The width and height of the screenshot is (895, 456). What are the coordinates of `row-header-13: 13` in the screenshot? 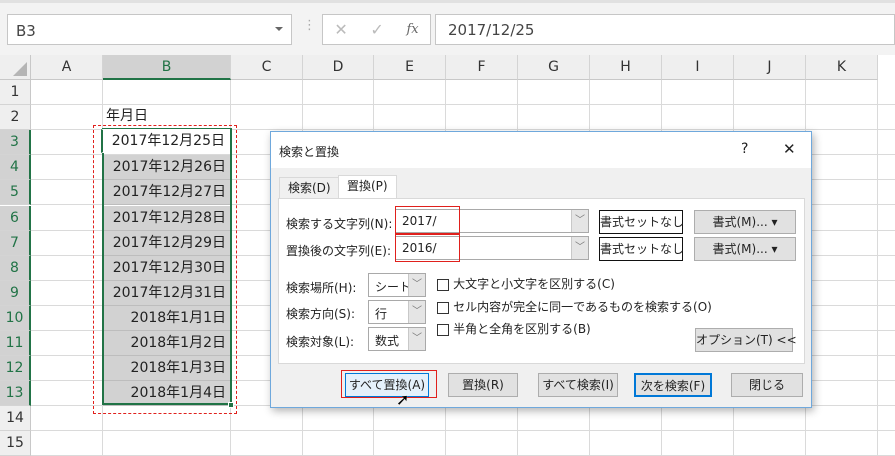 It's located at (15, 394).